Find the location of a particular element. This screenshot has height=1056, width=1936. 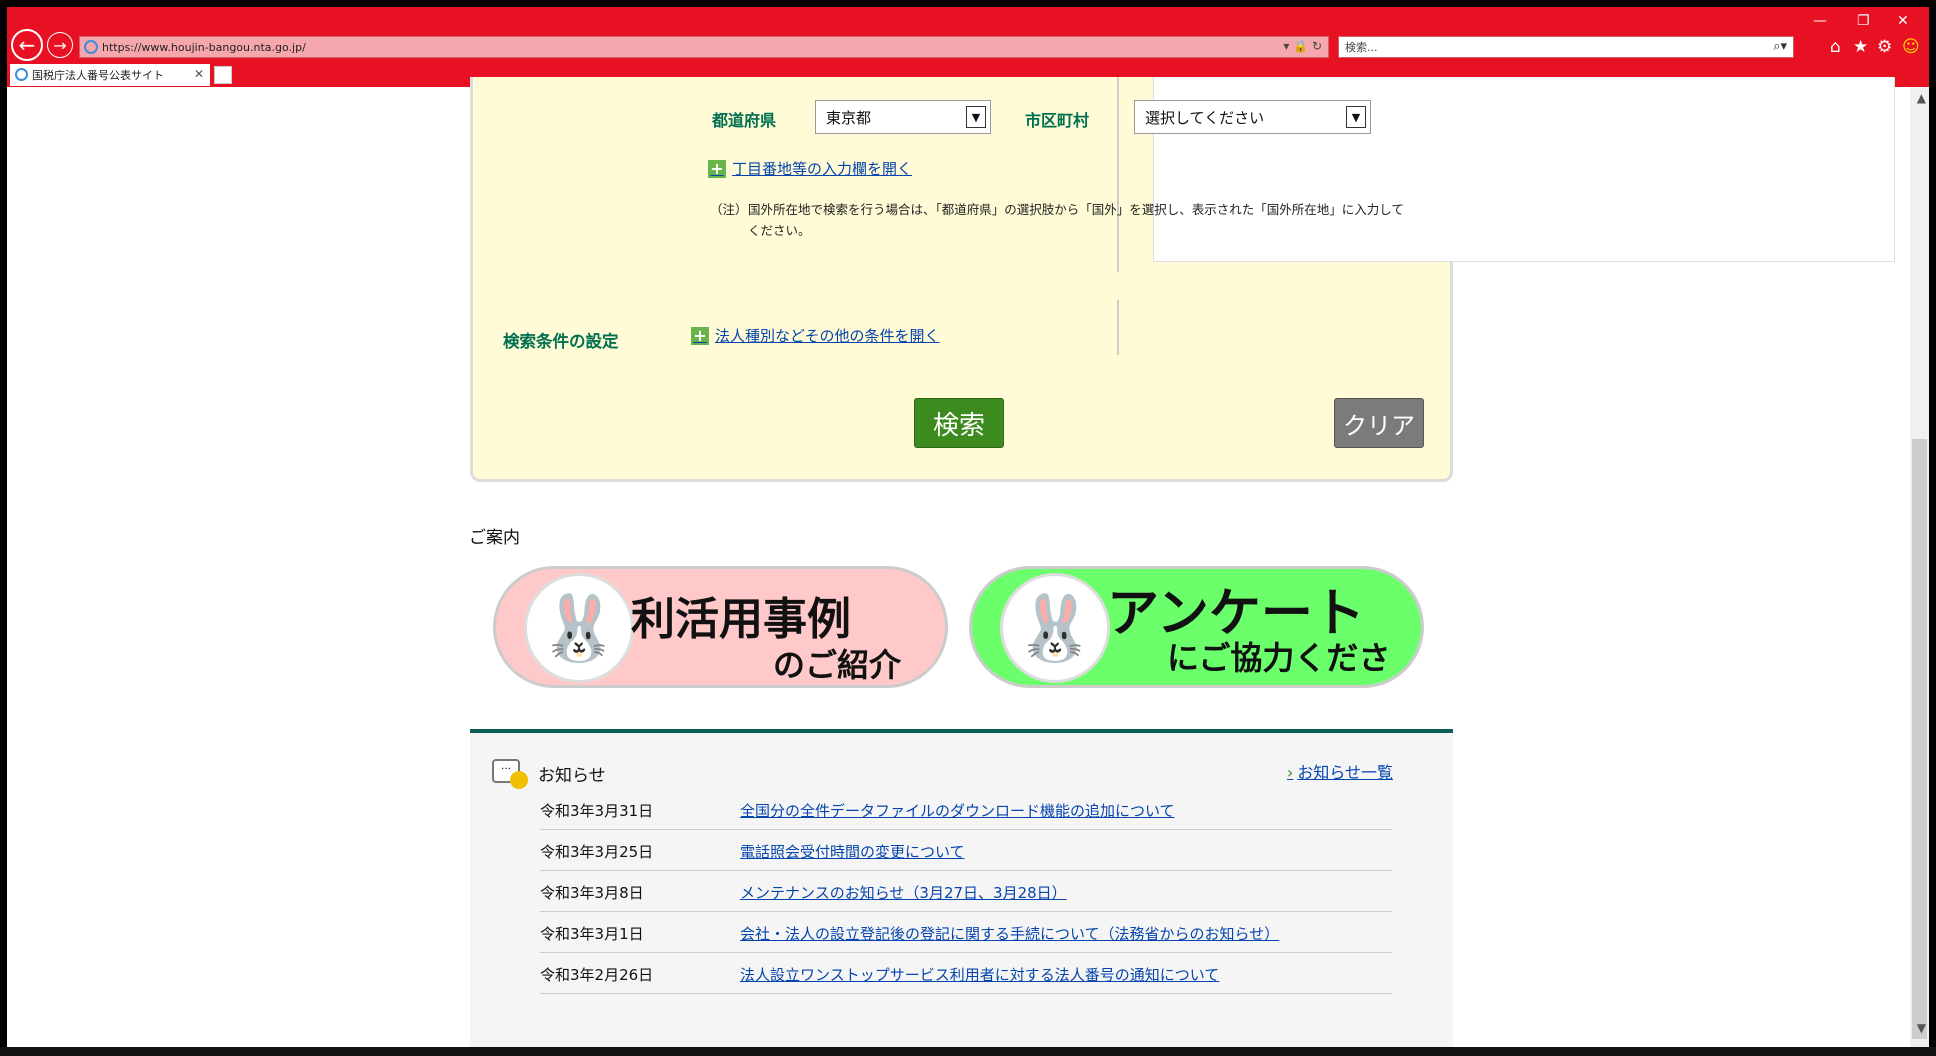

pref-label: 都道府県 is located at coordinates (744, 120).